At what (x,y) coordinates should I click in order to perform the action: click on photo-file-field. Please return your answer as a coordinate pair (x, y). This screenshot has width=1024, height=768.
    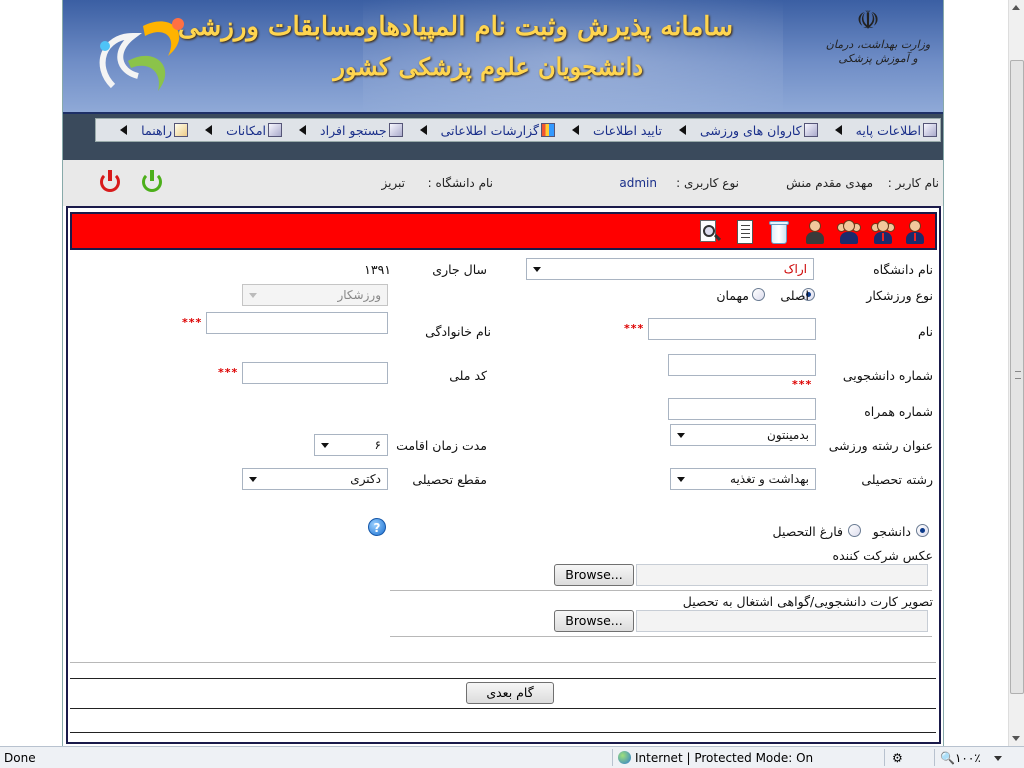
    Looking at the image, I should click on (782, 575).